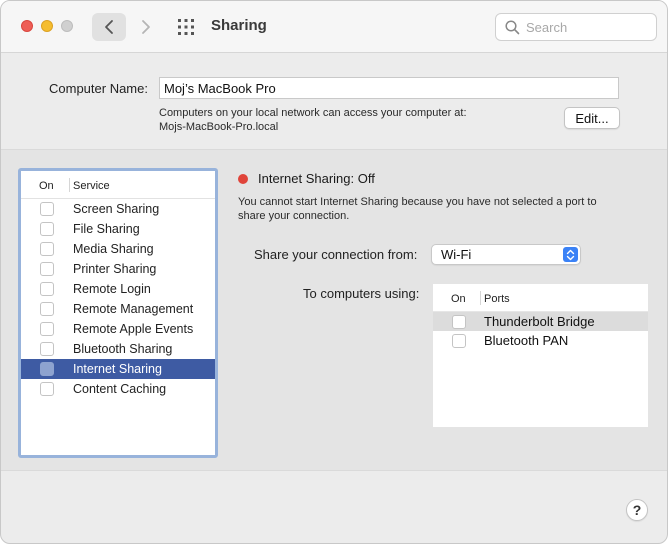 The image size is (668, 544). What do you see at coordinates (219, 127) in the screenshot?
I see `local-address-hostname: Mojs-MacBook-Pro.local` at bounding box center [219, 127].